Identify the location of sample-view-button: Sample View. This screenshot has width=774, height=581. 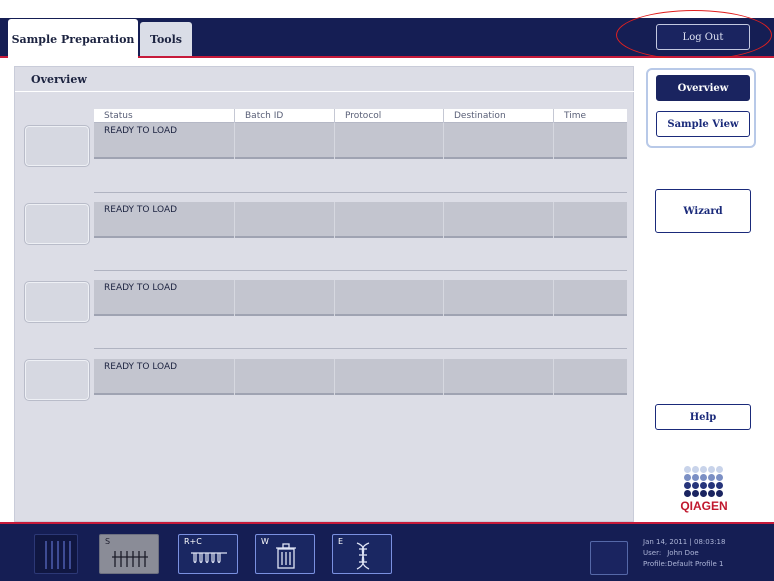
(703, 124).